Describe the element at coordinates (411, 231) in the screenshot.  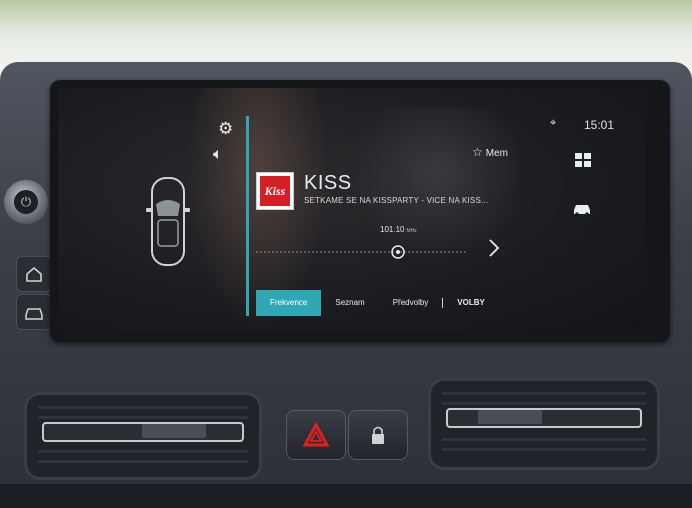
I see `frequency-unit: MHz` at that location.